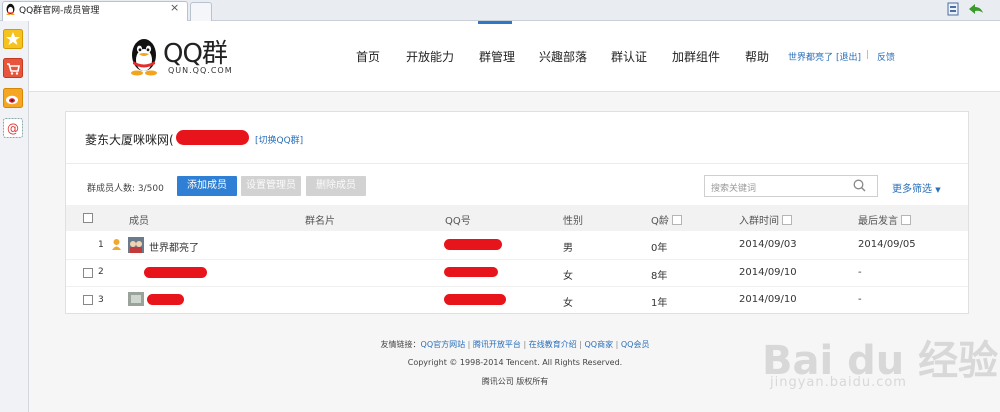  What do you see at coordinates (598, 344) in the screenshot?
I see `footer-link-merchant: QQ商家` at bounding box center [598, 344].